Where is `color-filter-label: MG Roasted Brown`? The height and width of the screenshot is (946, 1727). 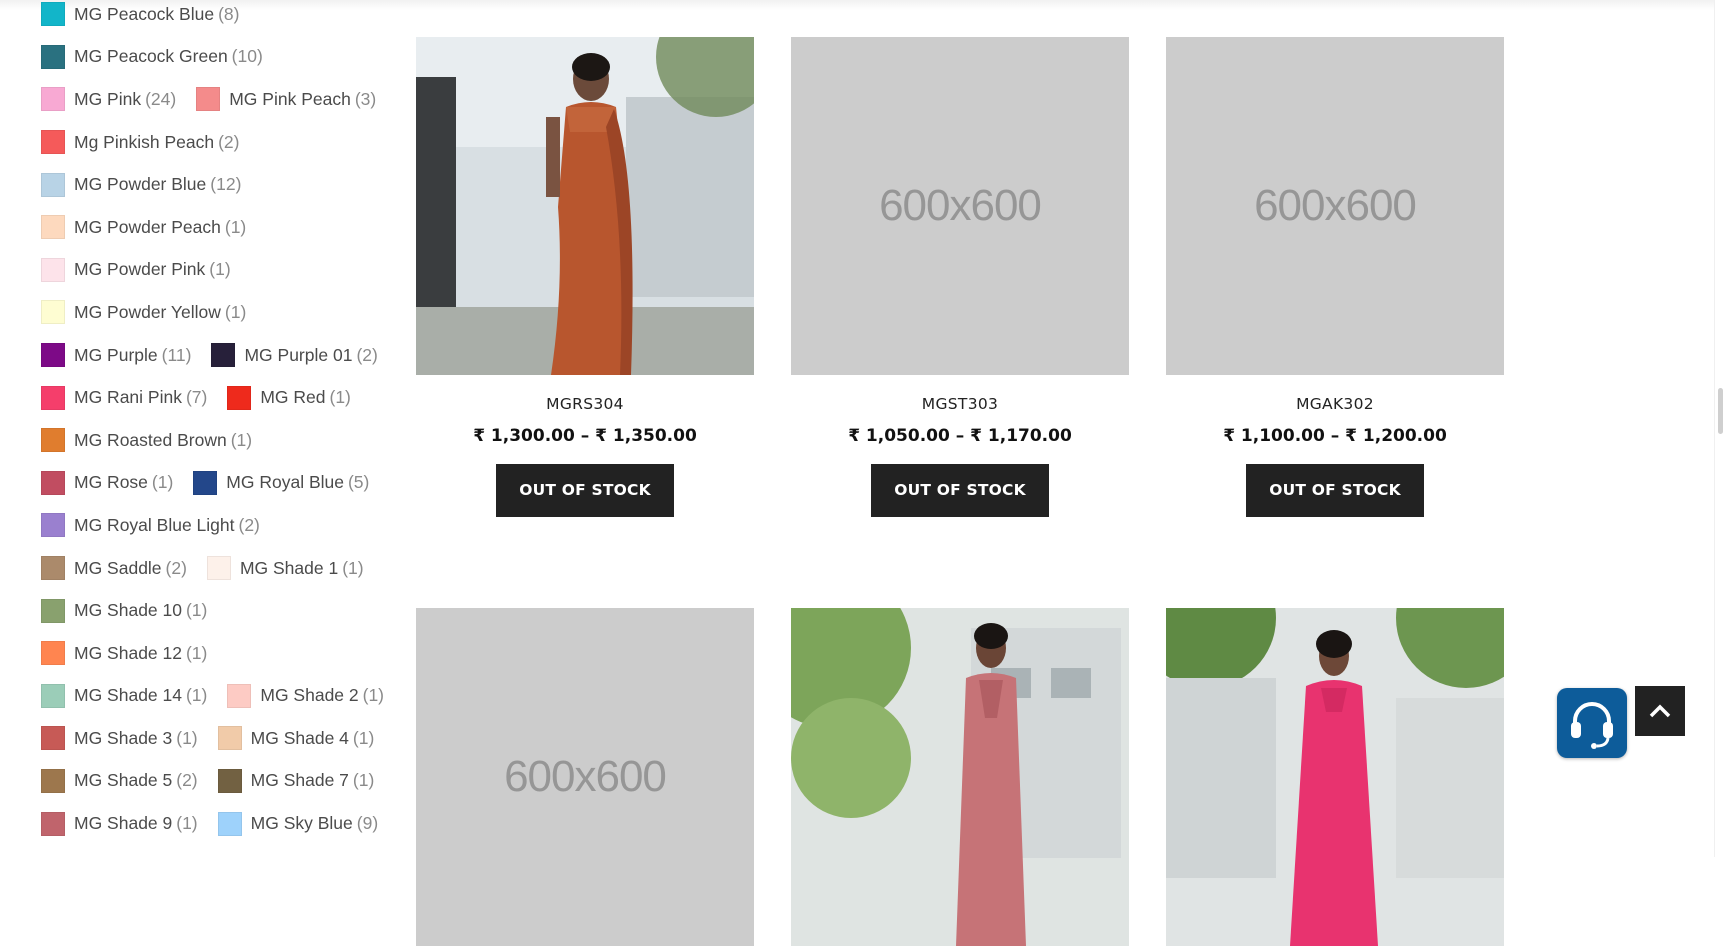
color-filter-label: MG Roasted Brown is located at coordinates (150, 440).